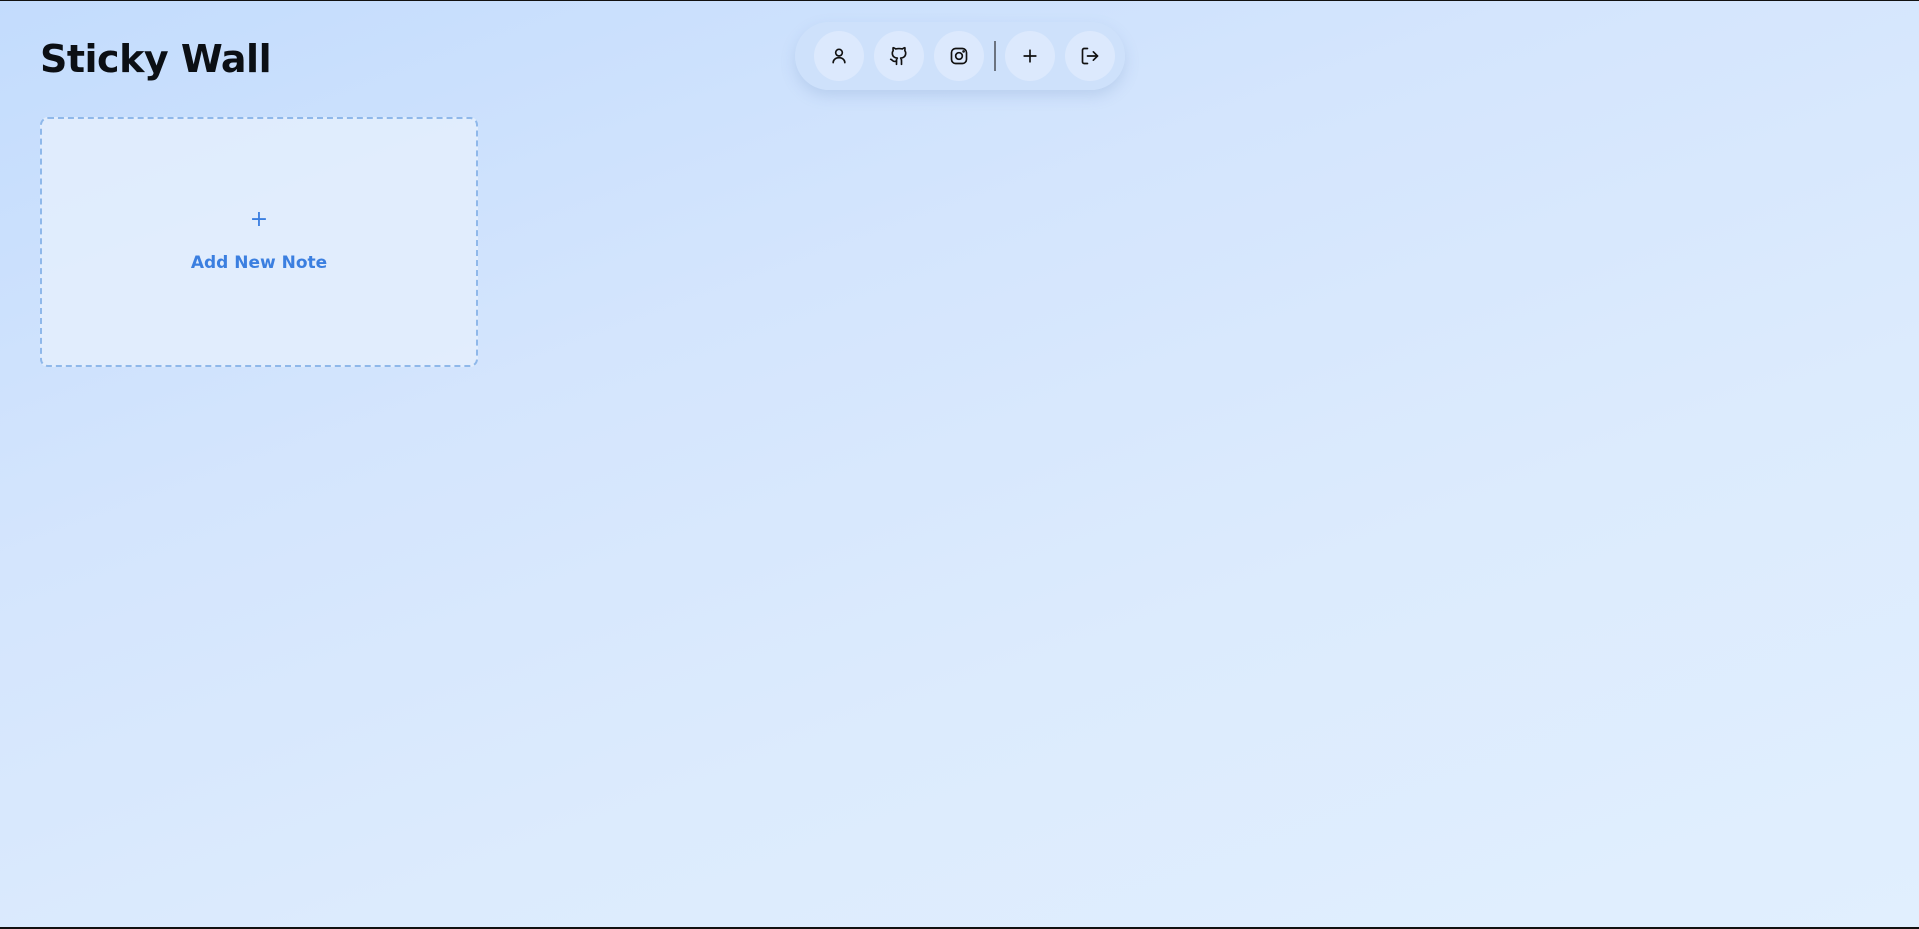 The image size is (1919, 929). I want to click on plus-icon, so click(1030, 56).